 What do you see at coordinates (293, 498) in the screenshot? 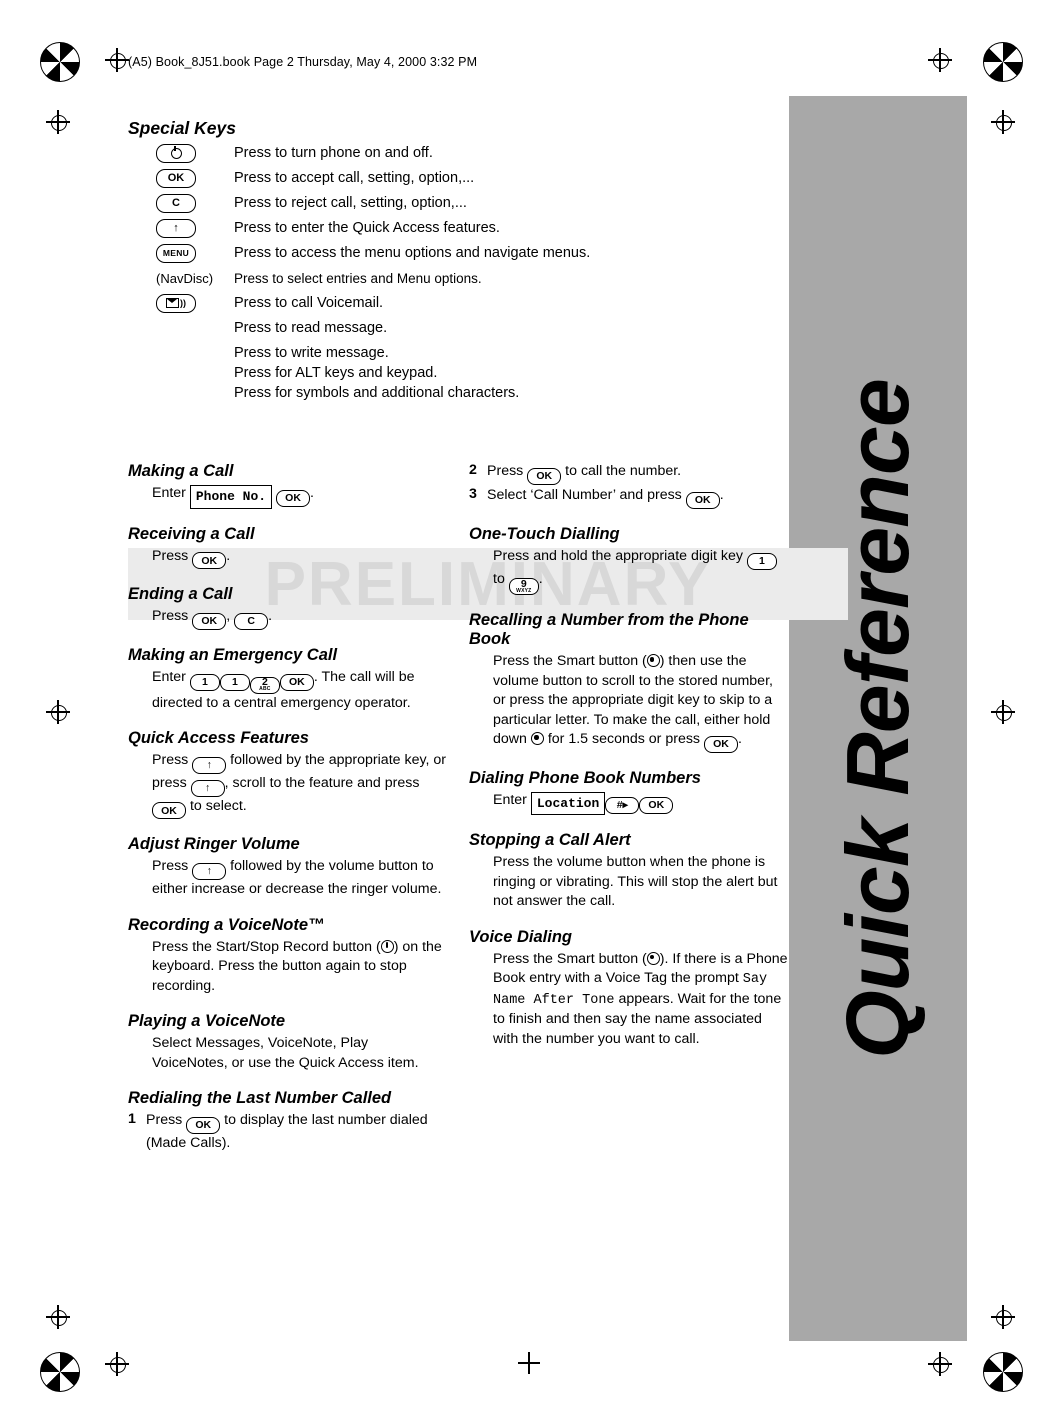
I see `ok-key-inline: OK` at bounding box center [293, 498].